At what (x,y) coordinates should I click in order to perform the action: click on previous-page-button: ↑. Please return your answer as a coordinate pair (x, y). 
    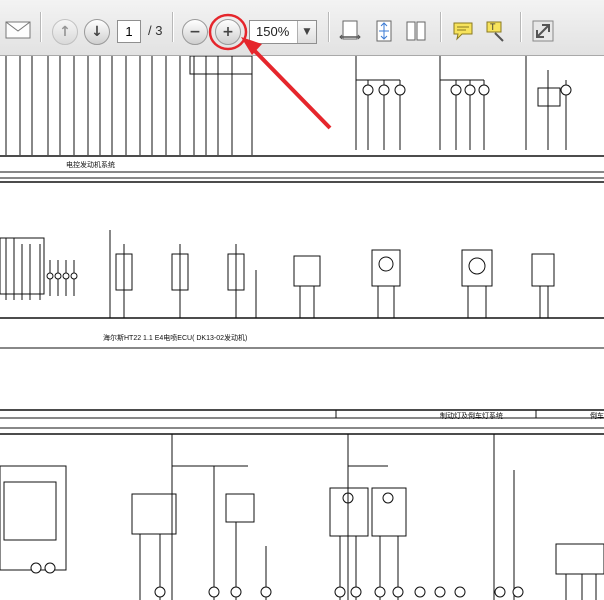
    Looking at the image, I should click on (65, 32).